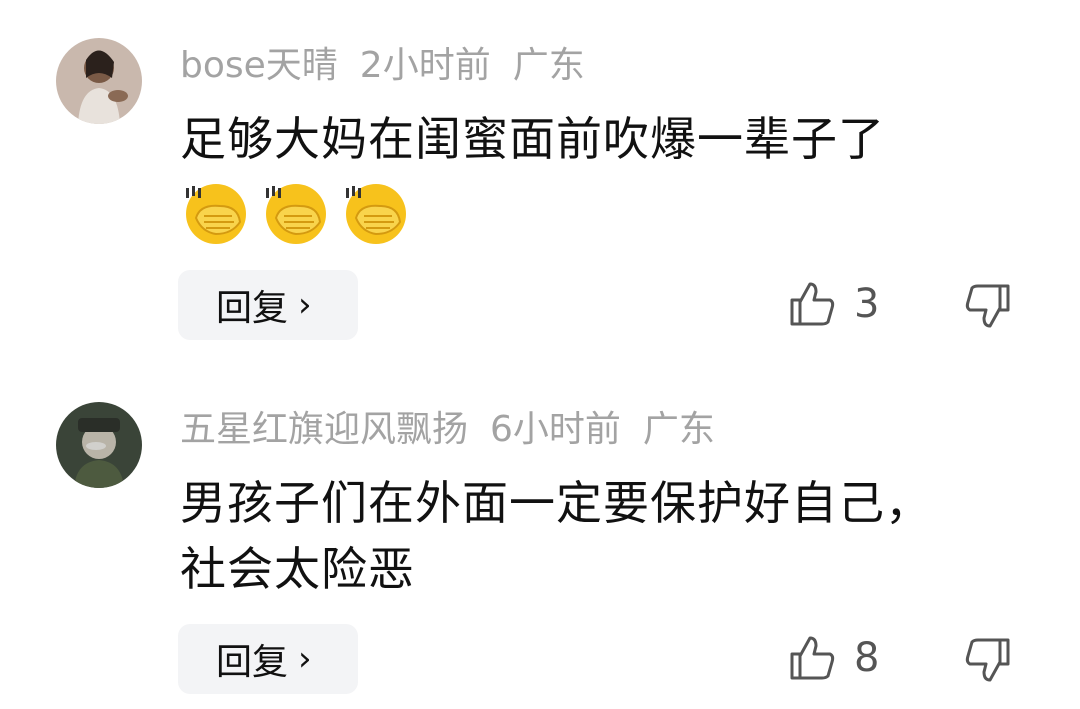 The image size is (1080, 709). What do you see at coordinates (532, 139) in the screenshot?
I see `comment-text: 足够大妈在闺蜜面前吹爆一辈子了` at bounding box center [532, 139].